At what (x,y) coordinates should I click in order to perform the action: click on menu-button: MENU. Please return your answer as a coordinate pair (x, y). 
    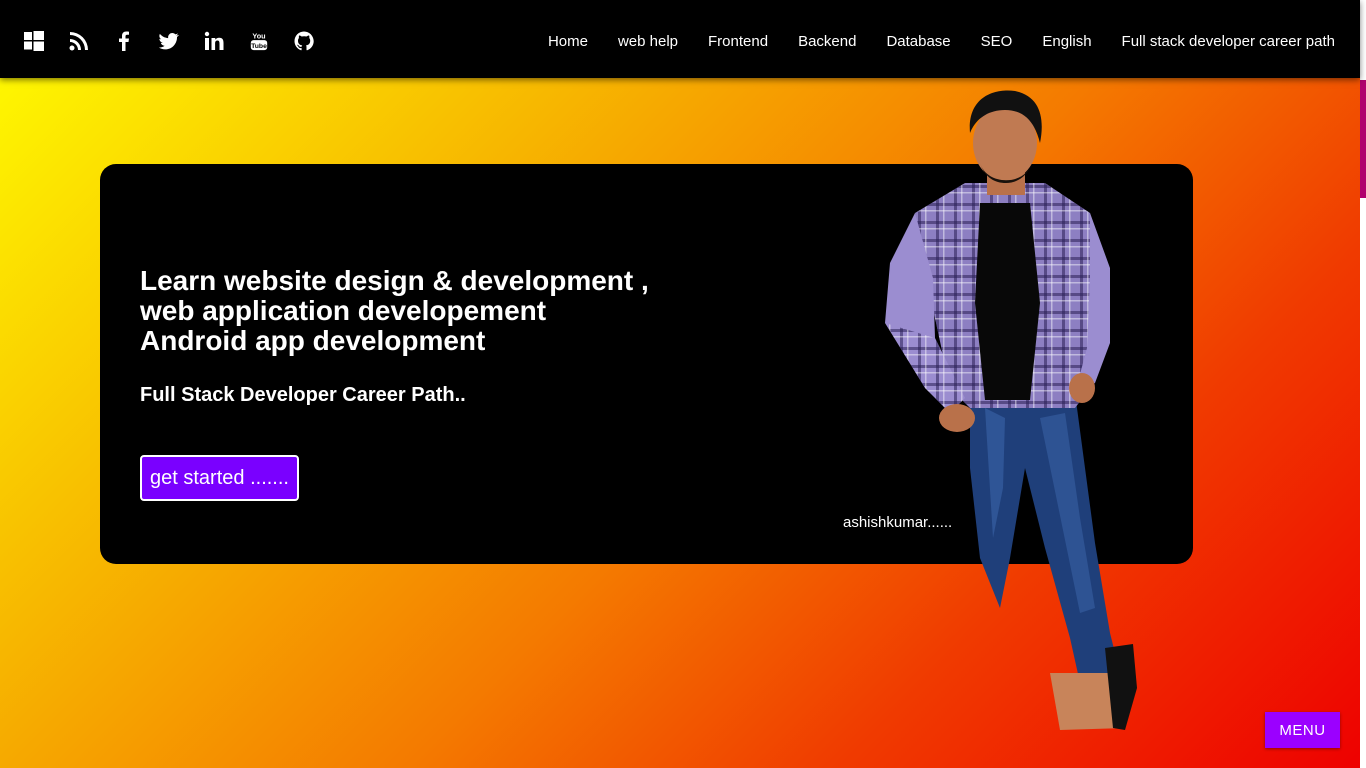
    Looking at the image, I should click on (1302, 730).